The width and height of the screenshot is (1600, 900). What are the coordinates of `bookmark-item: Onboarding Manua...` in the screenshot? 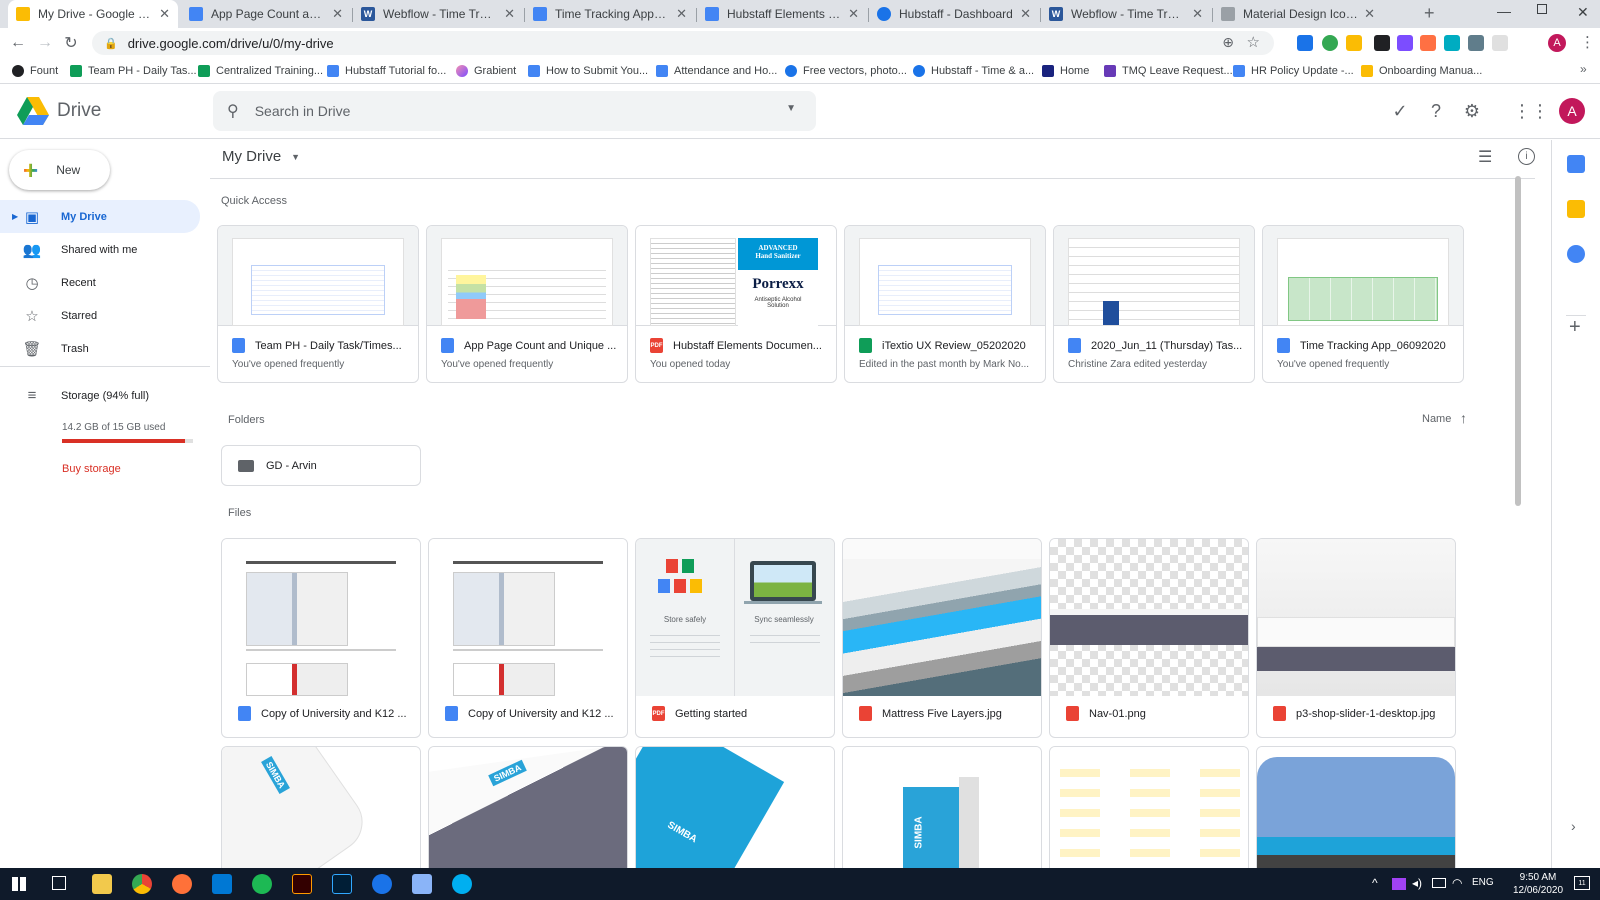 It's located at (1421, 71).